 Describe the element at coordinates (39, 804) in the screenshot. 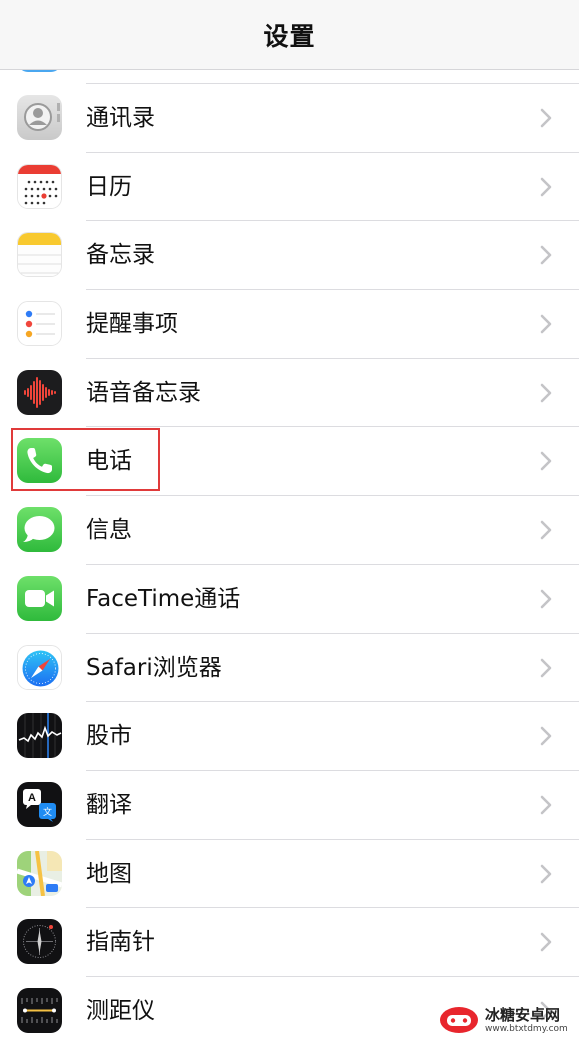

I see `translate-icon: A 文` at that location.